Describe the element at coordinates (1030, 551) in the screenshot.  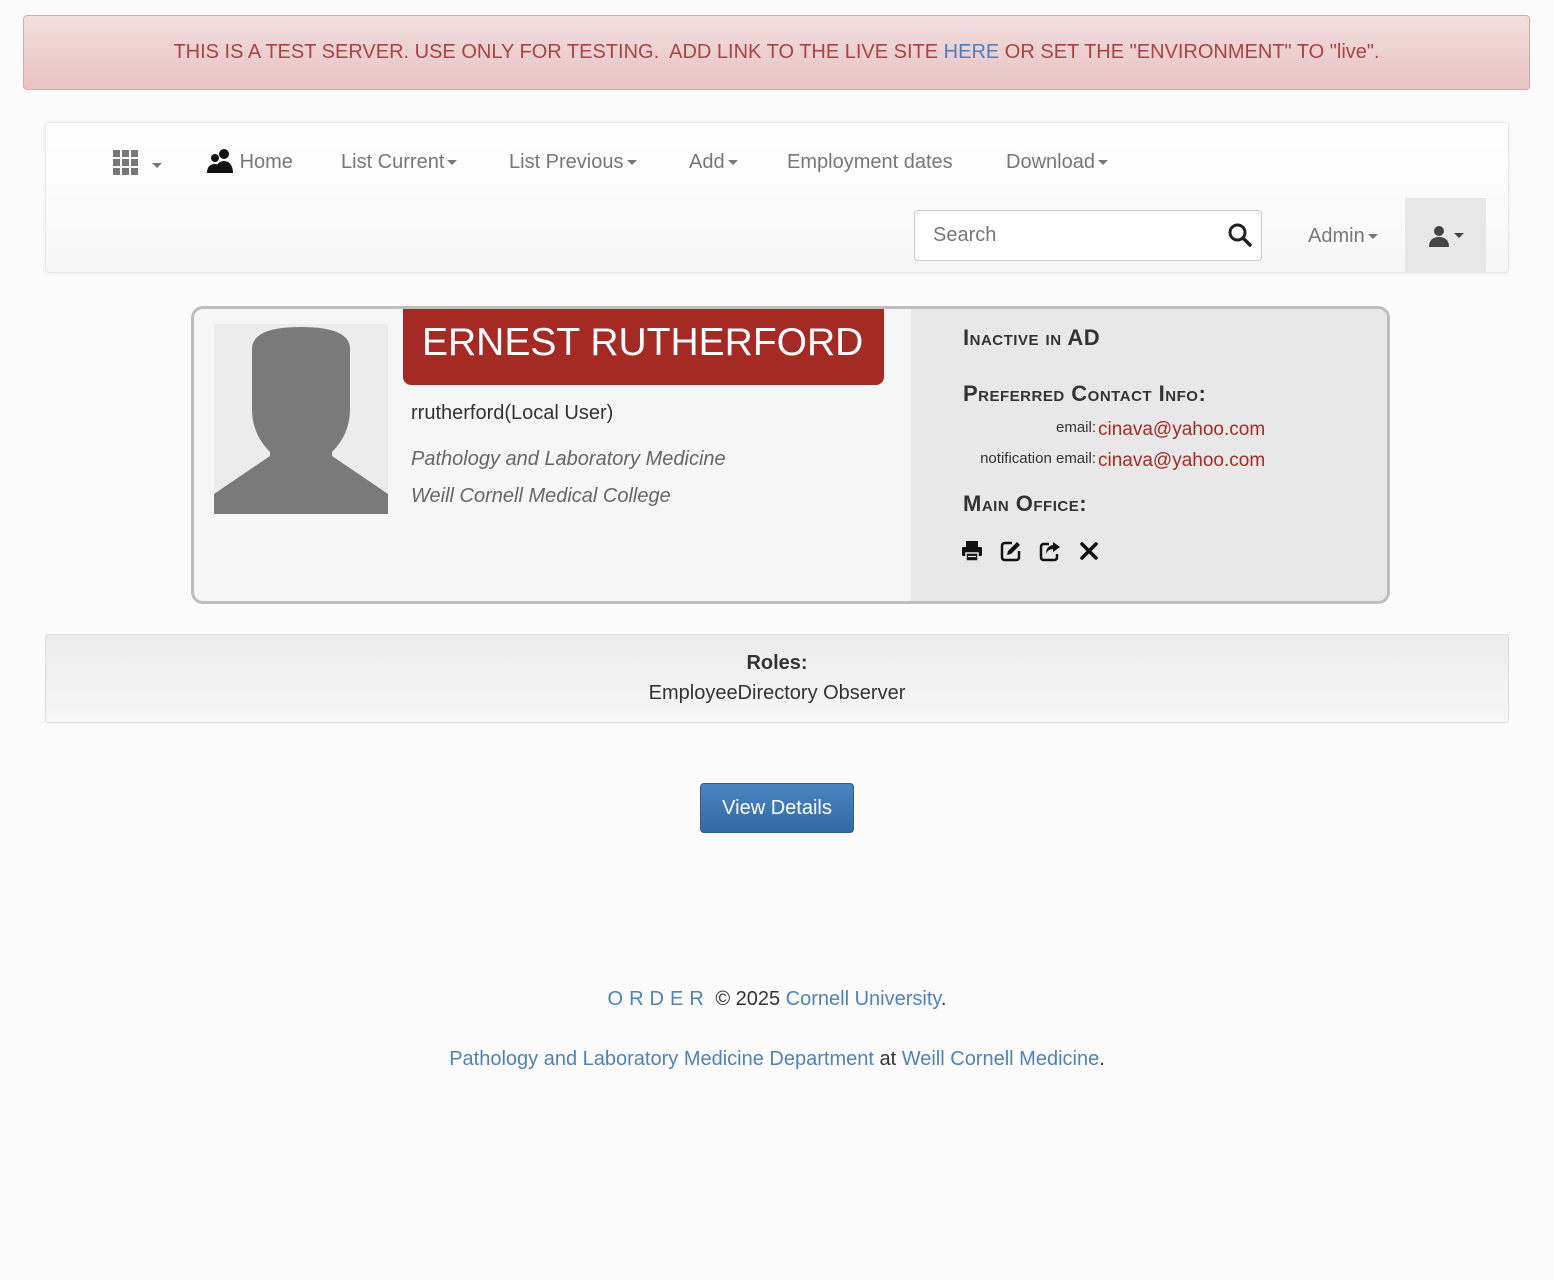
I see `profile-actions` at that location.